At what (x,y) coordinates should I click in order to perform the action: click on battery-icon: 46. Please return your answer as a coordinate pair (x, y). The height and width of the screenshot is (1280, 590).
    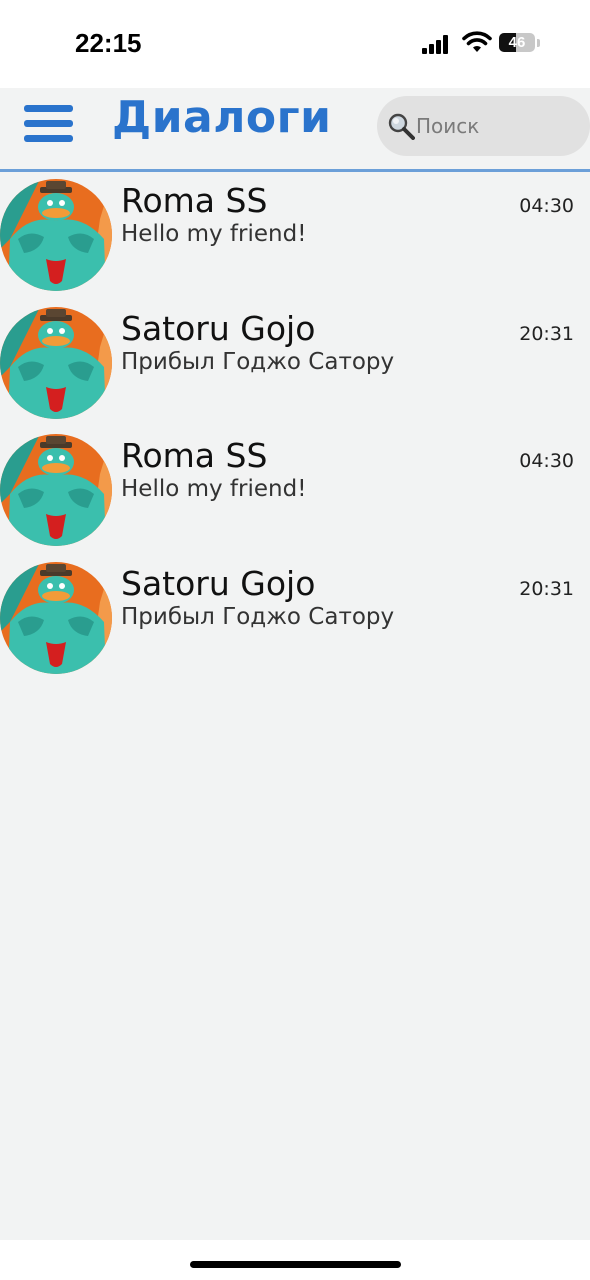
    Looking at the image, I should click on (517, 42).